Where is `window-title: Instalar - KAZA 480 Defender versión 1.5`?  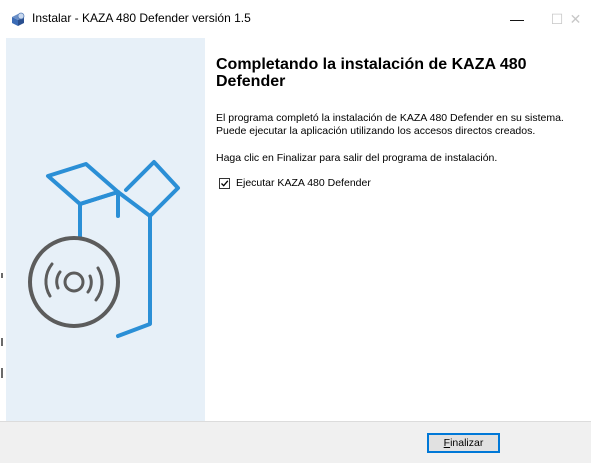 window-title: Instalar - KAZA 480 Defender versión 1.5 is located at coordinates (141, 18).